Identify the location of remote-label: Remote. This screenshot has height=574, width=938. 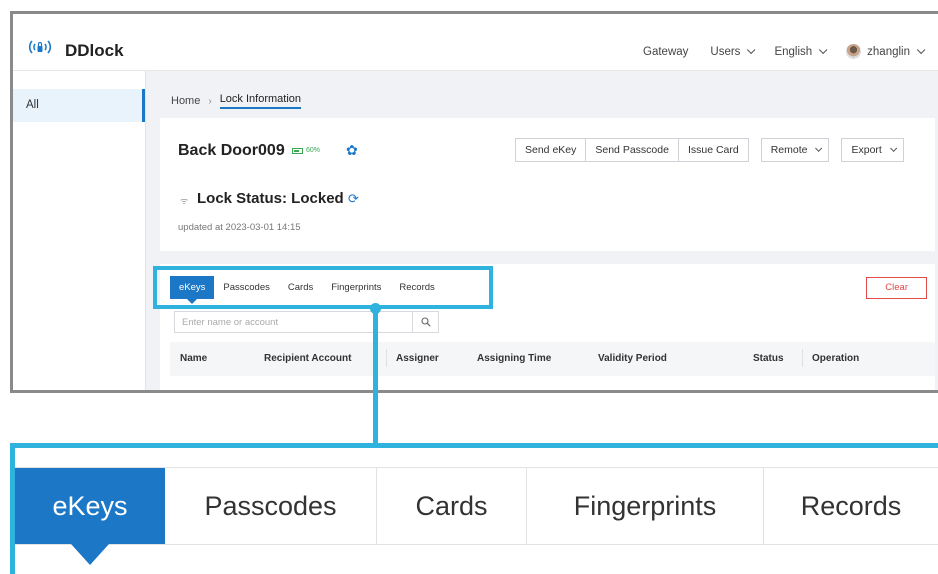
(789, 150).